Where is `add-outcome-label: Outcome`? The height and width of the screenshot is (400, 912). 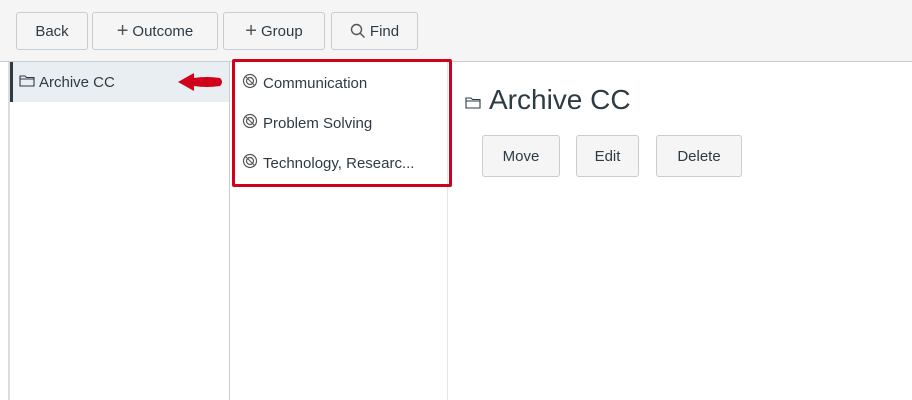
add-outcome-label: Outcome is located at coordinates (163, 31).